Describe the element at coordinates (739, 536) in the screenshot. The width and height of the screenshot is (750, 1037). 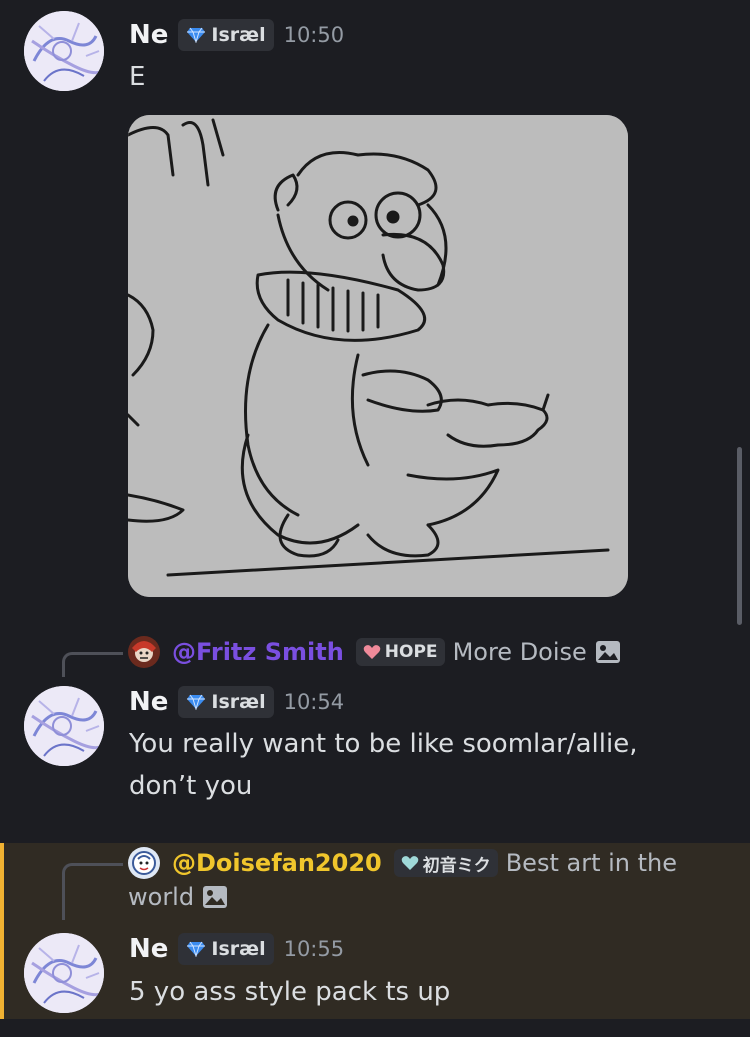
I see `scrollbar` at that location.